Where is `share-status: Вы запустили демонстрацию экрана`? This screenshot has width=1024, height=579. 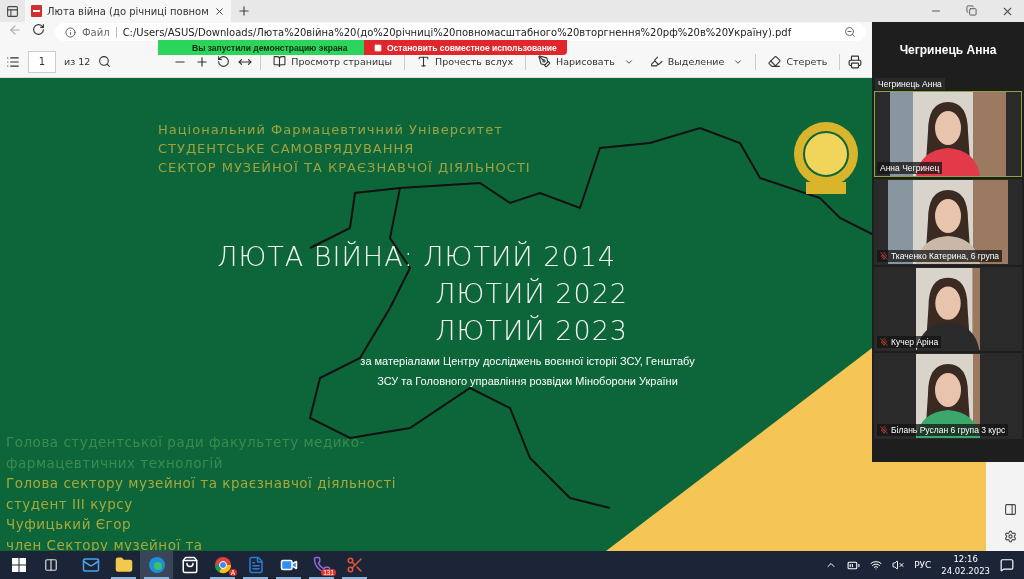
share-status: Вы запустили демонстрацию экрана is located at coordinates (270, 47).